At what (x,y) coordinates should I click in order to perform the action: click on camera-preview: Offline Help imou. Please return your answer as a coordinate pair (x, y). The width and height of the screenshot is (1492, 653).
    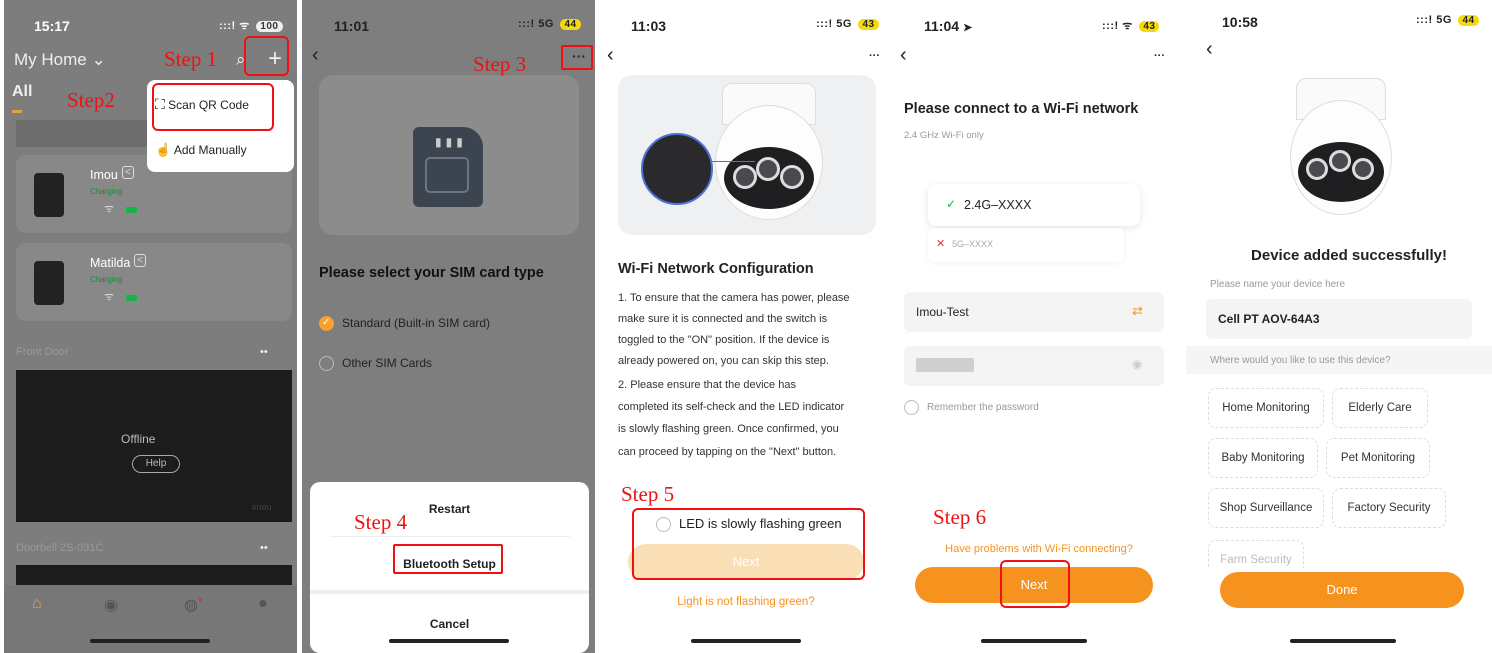
    Looking at the image, I should click on (154, 446).